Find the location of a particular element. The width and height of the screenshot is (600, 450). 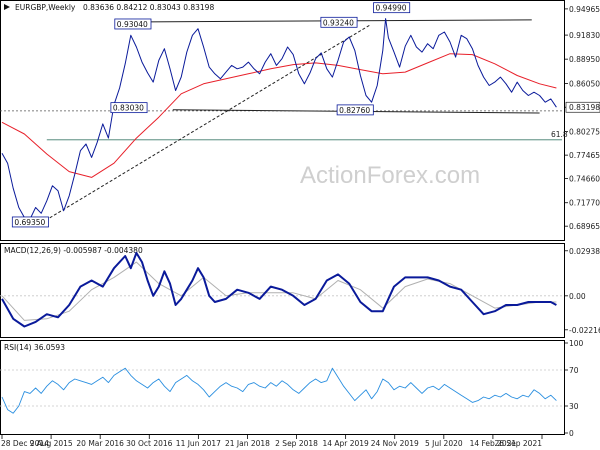

rsi-y-tick-label: 70 is located at coordinates (574, 370).